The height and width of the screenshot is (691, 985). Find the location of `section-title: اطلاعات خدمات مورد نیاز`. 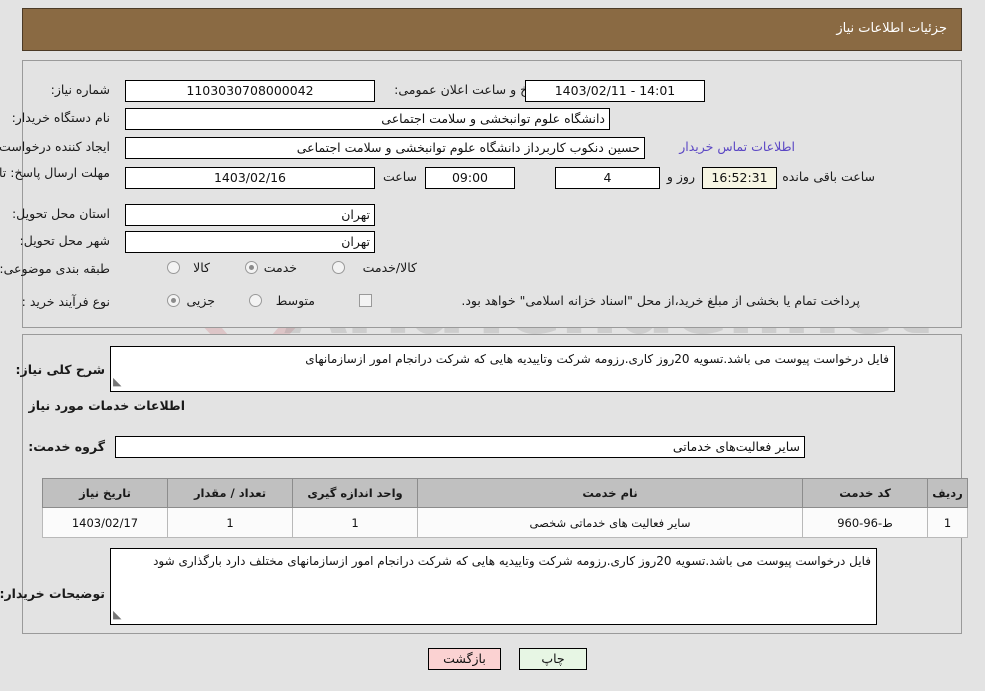

section-title: اطلاعات خدمات مورد نیاز is located at coordinates (107, 405).